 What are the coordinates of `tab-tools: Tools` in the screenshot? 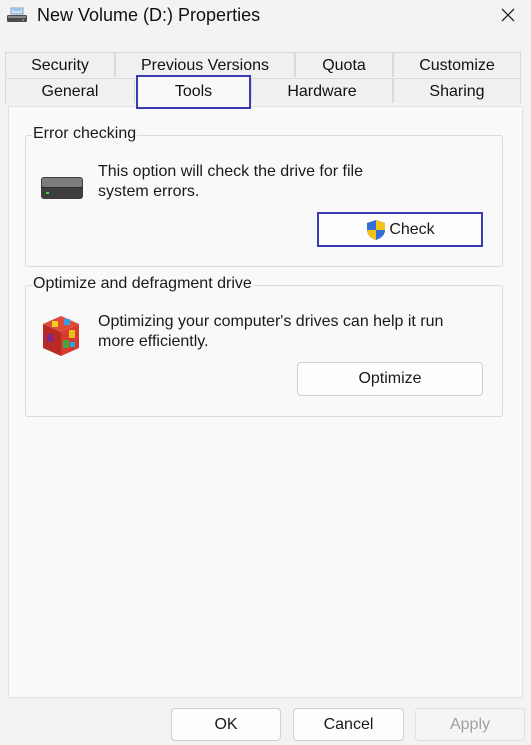 It's located at (193, 92).